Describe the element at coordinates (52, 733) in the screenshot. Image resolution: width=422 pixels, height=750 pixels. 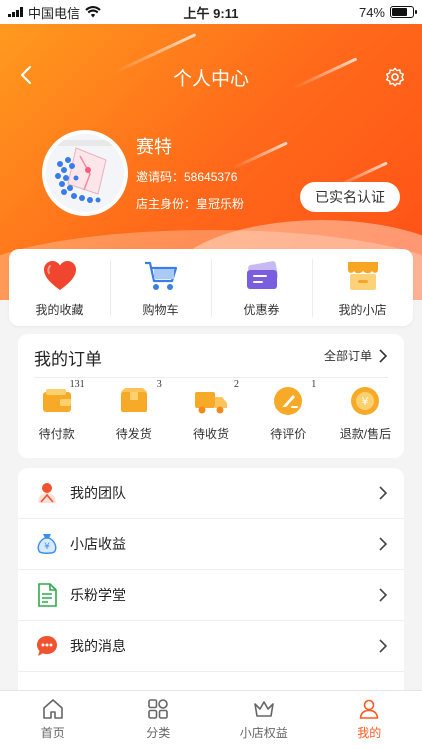
I see `tab-label: 首页` at that location.